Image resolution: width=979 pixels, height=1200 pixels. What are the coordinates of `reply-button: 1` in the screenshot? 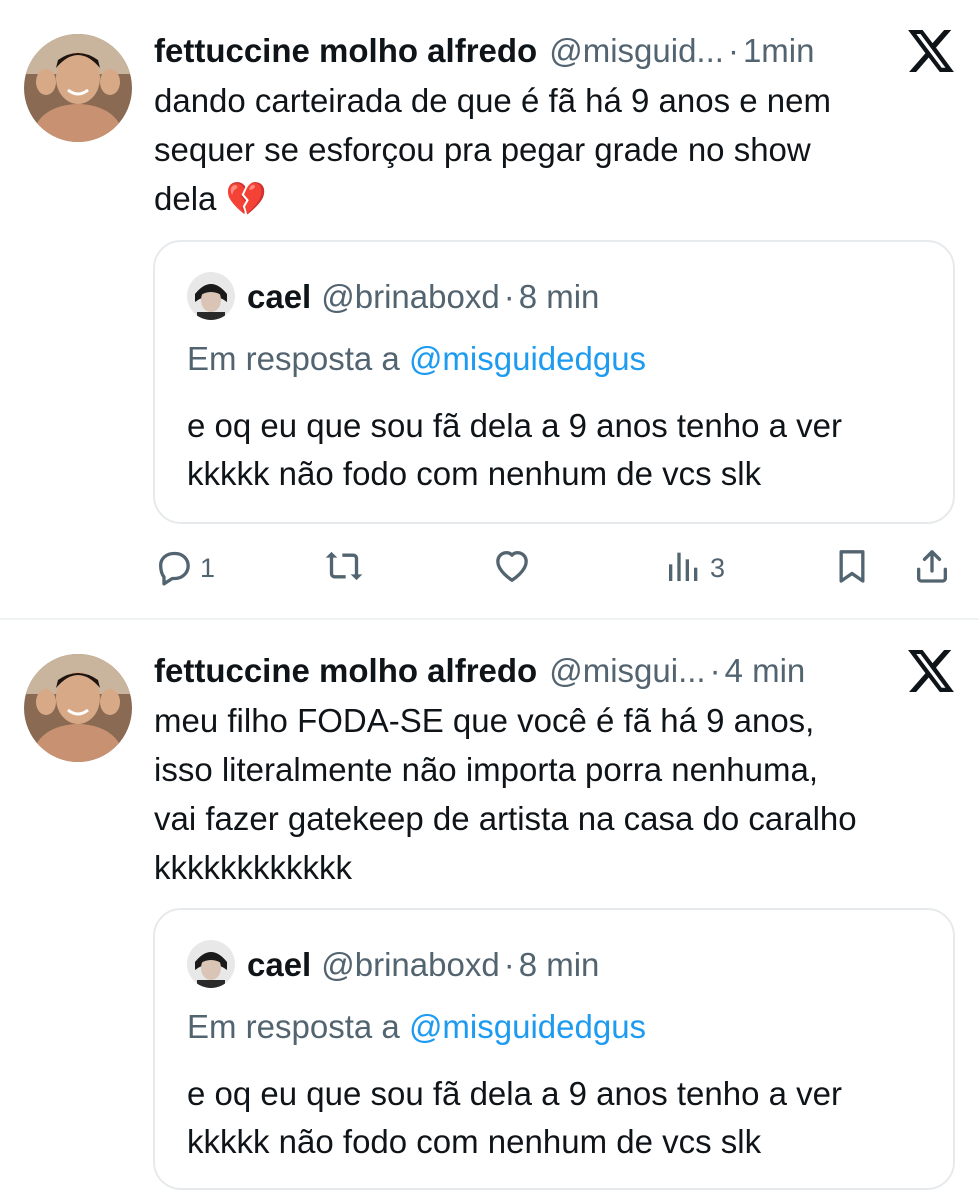 It's located at (184, 568).